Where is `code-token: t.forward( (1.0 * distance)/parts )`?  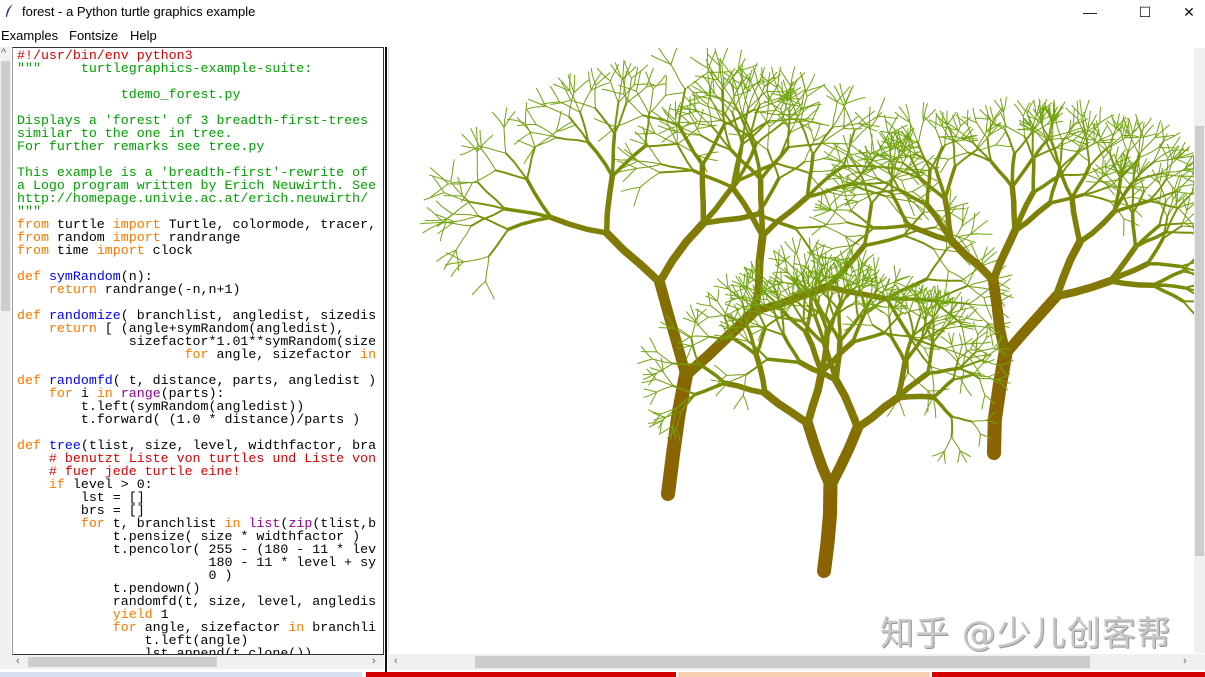 code-token: t.forward( (1.0 * distance)/parts ) is located at coordinates (189, 419).